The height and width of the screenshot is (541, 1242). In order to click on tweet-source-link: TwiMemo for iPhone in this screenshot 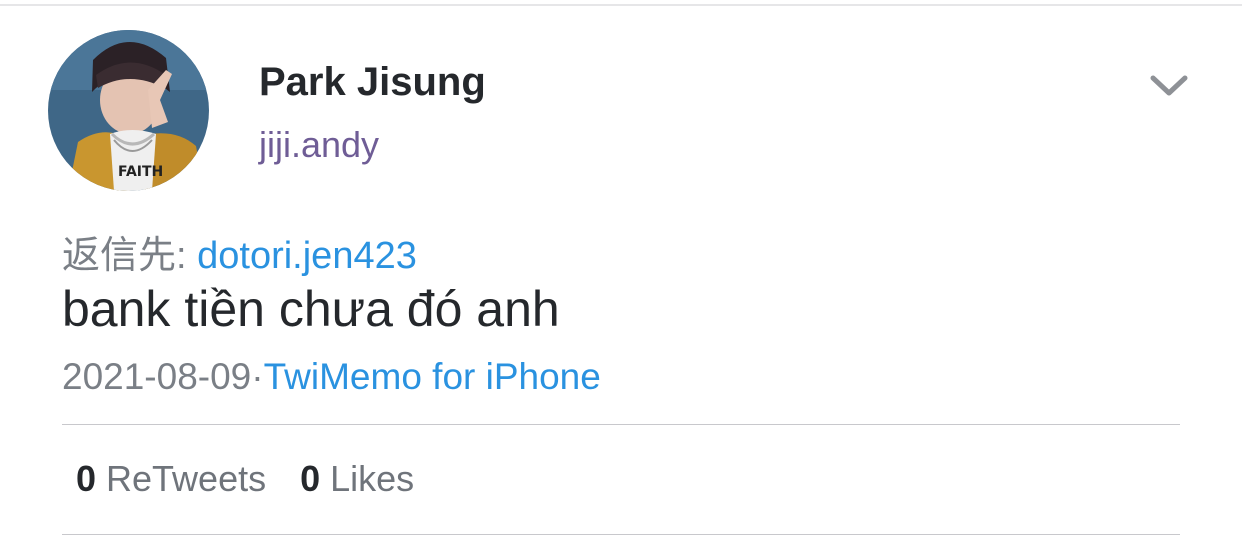, I will do `click(432, 376)`.